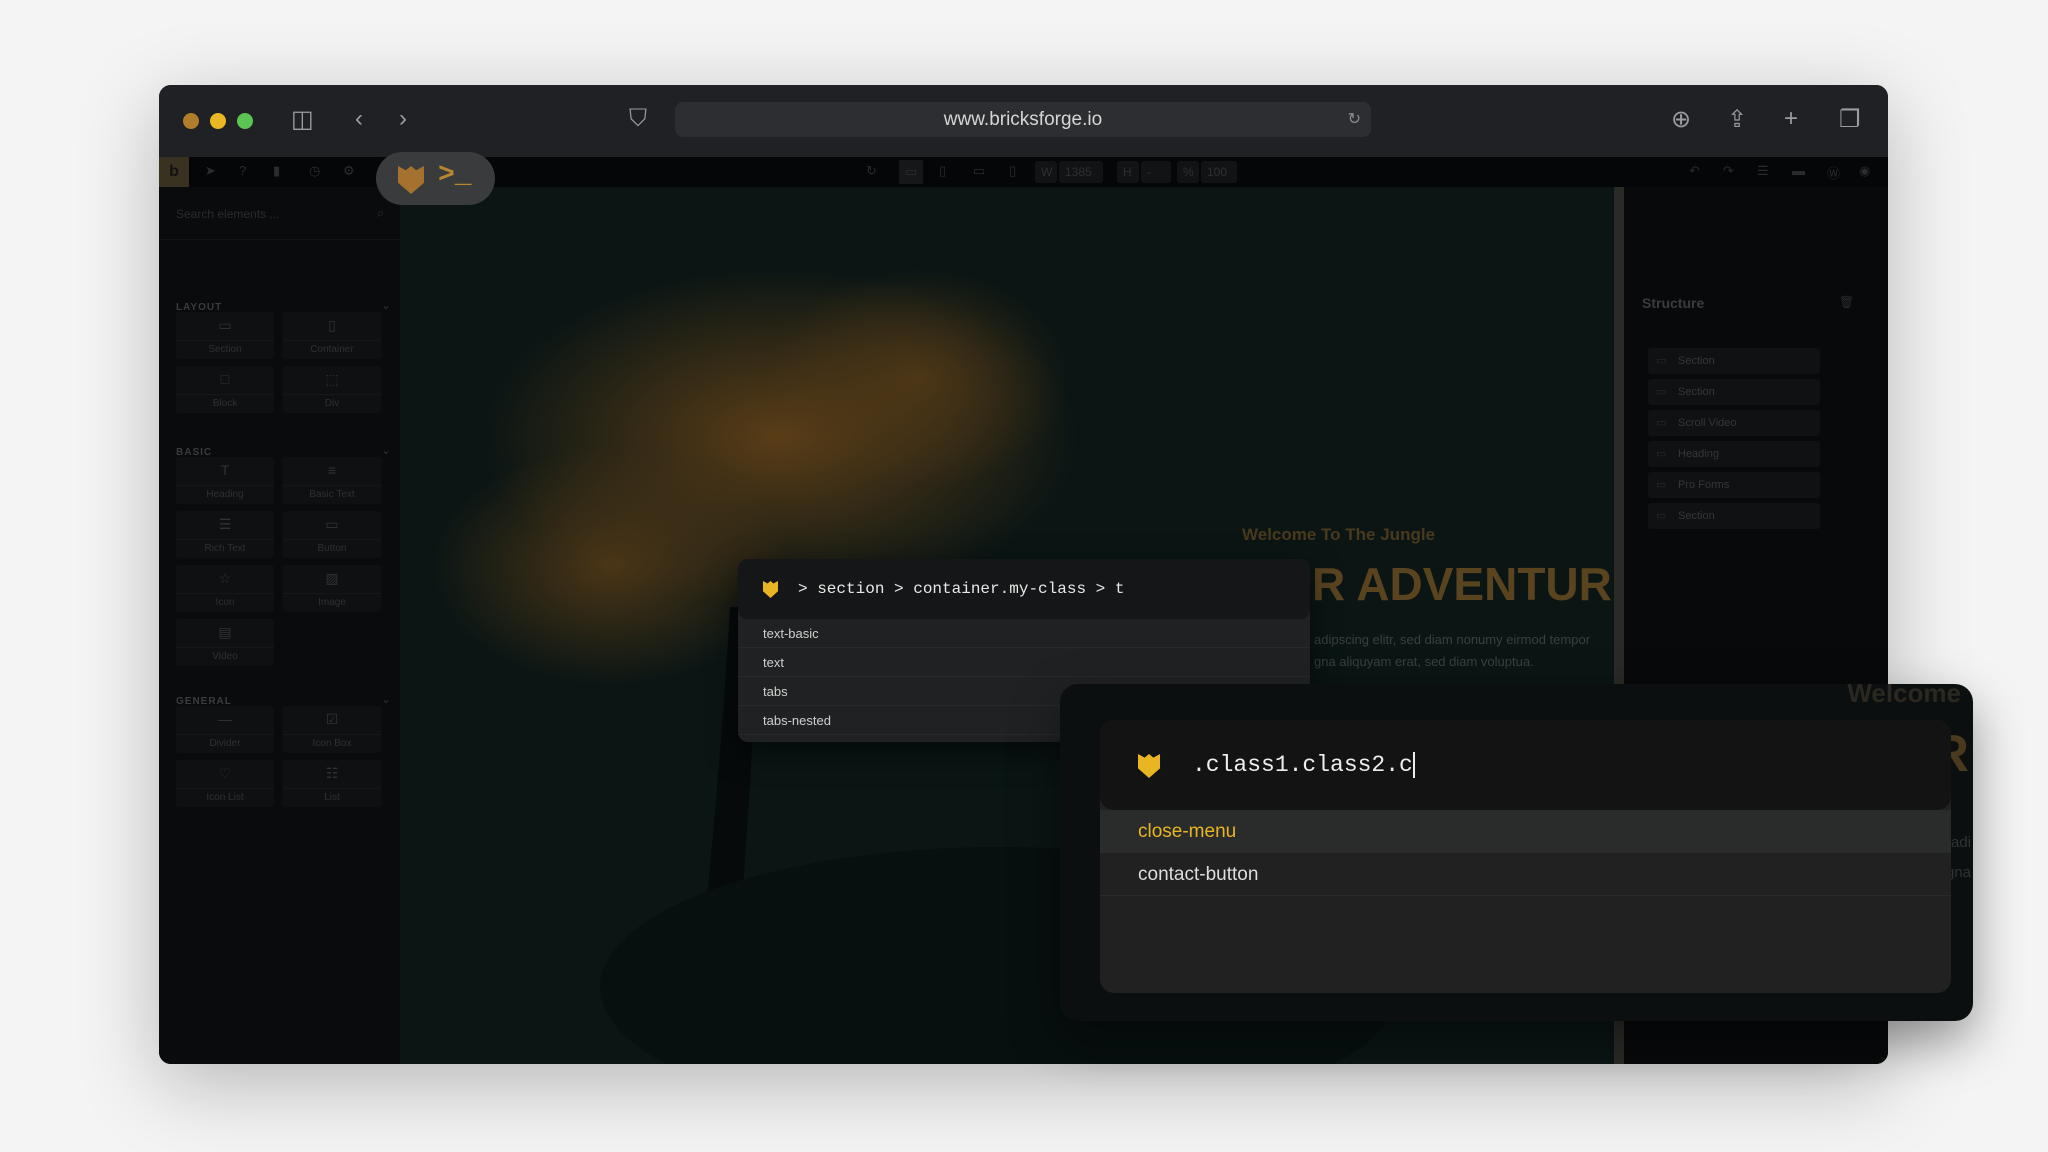 This screenshot has width=2048, height=1152. What do you see at coordinates (1833, 172) in the screenshot?
I see `wordpress-icon: Ⓦ` at bounding box center [1833, 172].